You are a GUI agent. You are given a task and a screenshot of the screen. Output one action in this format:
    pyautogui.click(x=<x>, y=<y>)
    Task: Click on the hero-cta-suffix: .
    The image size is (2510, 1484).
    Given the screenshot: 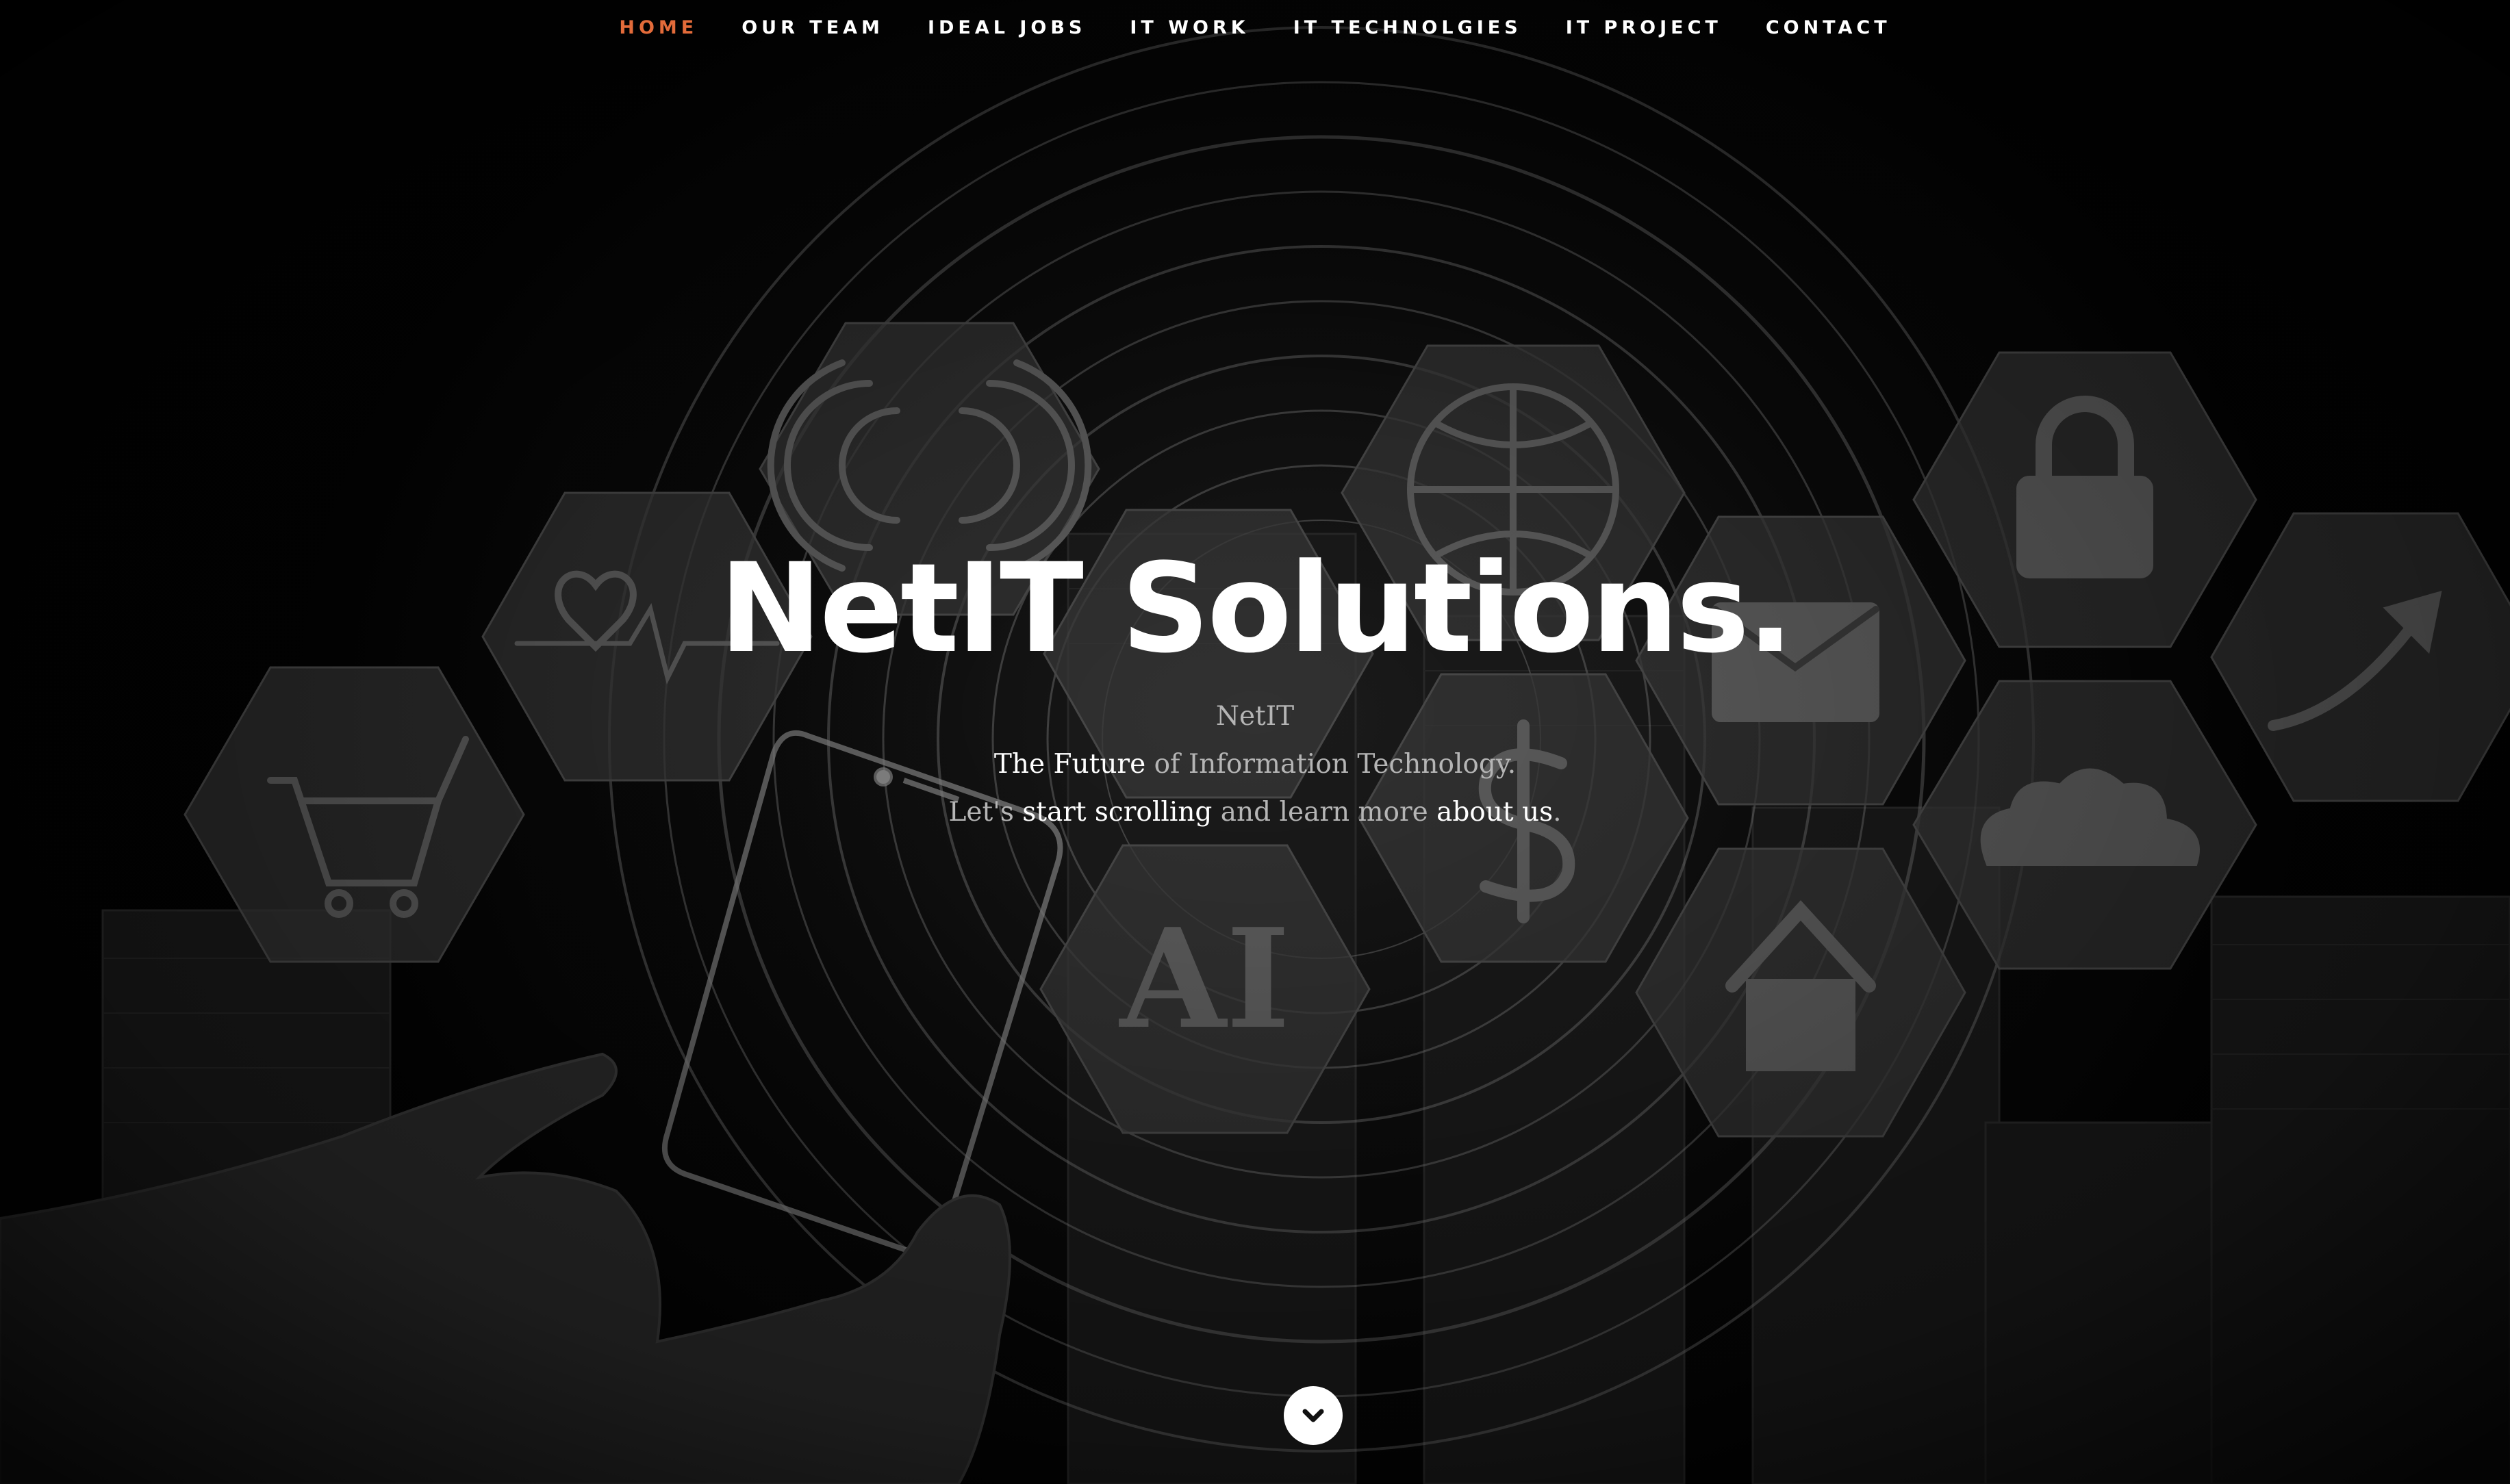 What is the action you would take?
    pyautogui.click(x=1557, y=812)
    